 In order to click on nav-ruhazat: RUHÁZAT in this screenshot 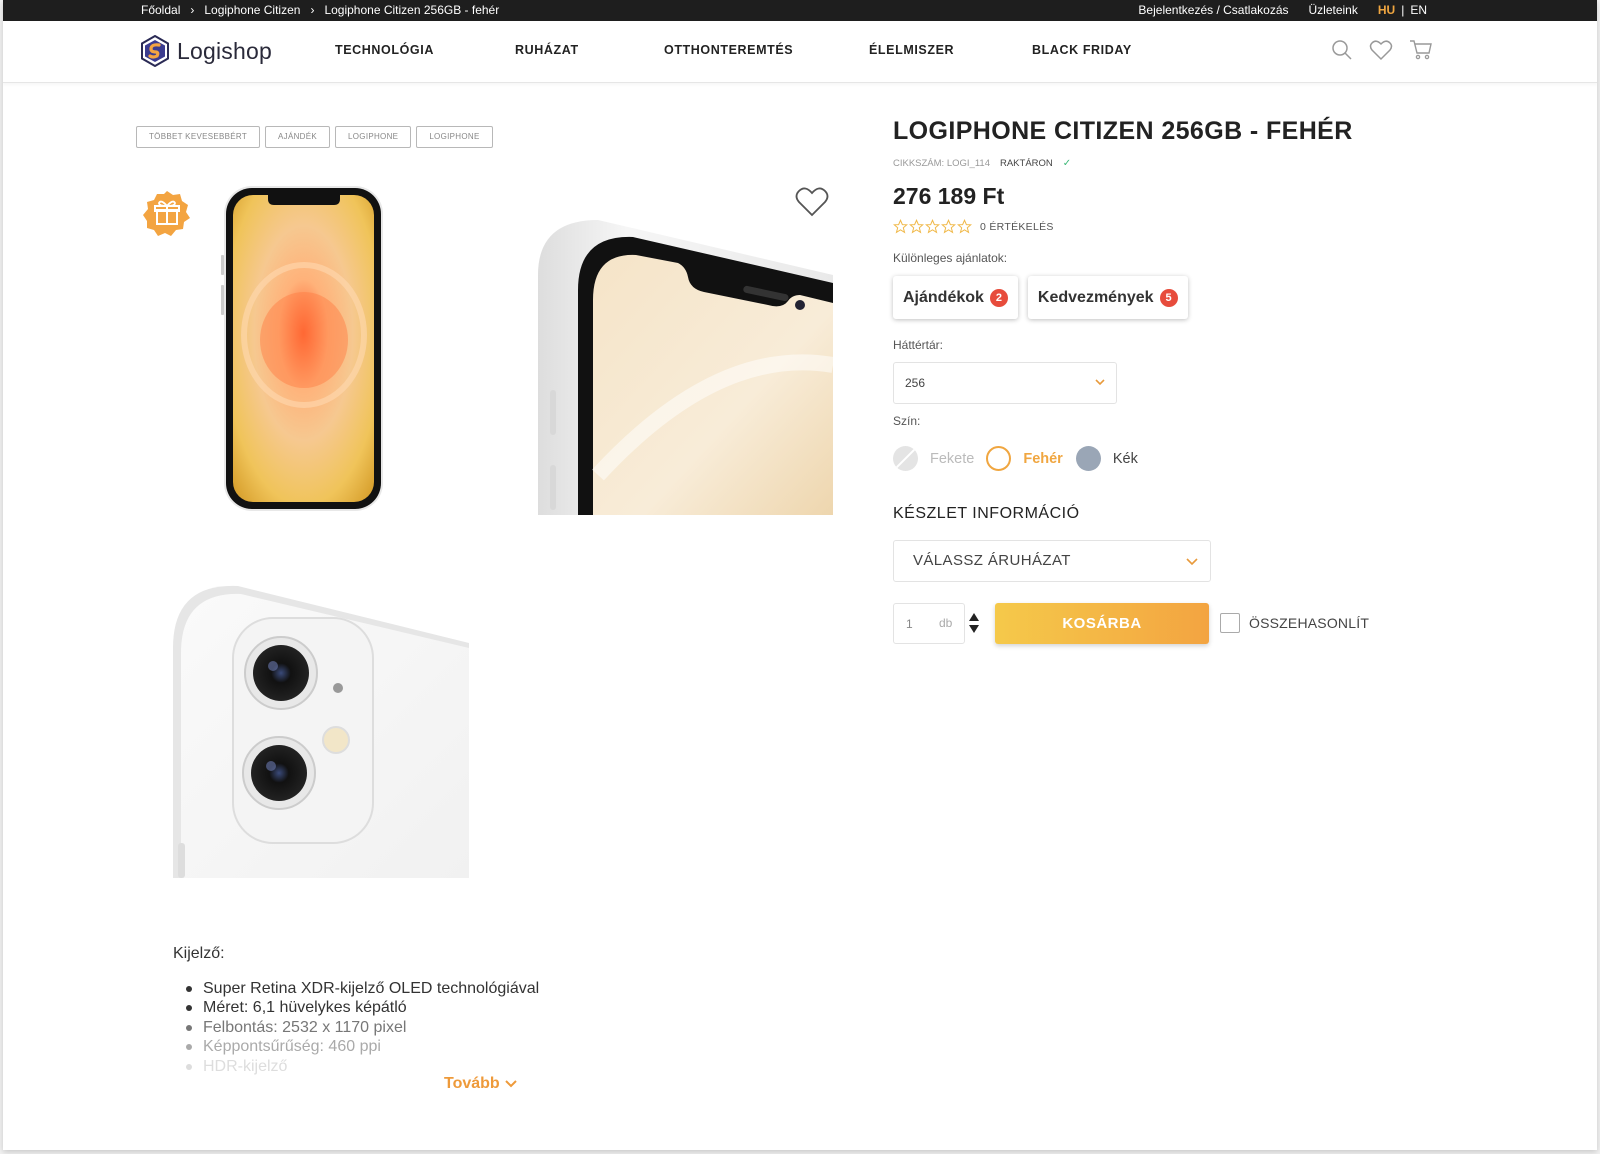, I will do `click(589, 50)`.